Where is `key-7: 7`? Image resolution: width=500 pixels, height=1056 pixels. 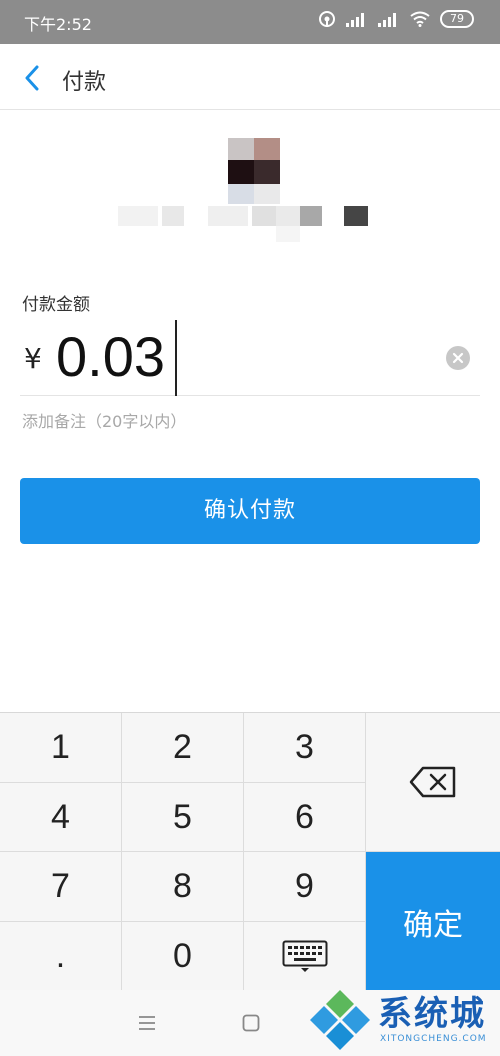 key-7: 7 is located at coordinates (61, 887).